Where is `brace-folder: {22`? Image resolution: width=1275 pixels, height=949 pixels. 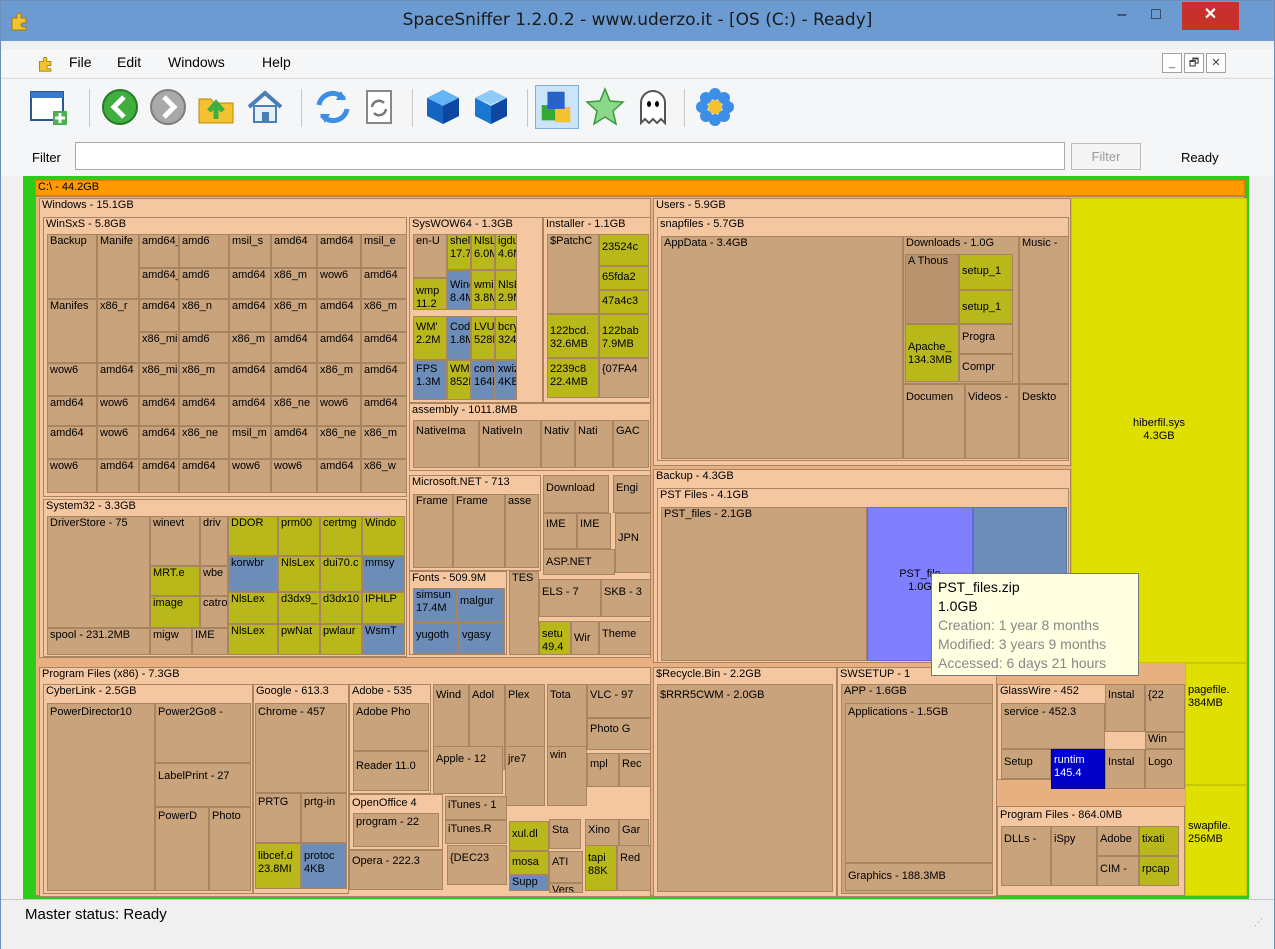 brace-folder: {22 is located at coordinates (1165, 708).